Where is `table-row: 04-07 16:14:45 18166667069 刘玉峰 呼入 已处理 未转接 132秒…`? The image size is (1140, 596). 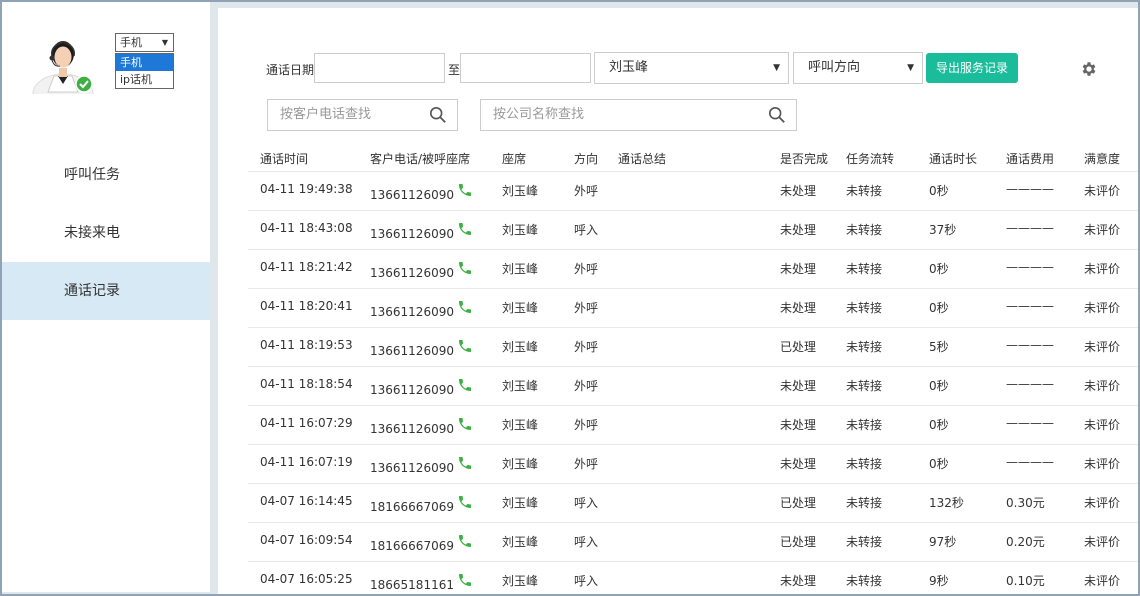 table-row: 04-07 16:14:45 18166667069 刘玉峰 呼入 已处理 未转接 132秒… is located at coordinates (693, 503).